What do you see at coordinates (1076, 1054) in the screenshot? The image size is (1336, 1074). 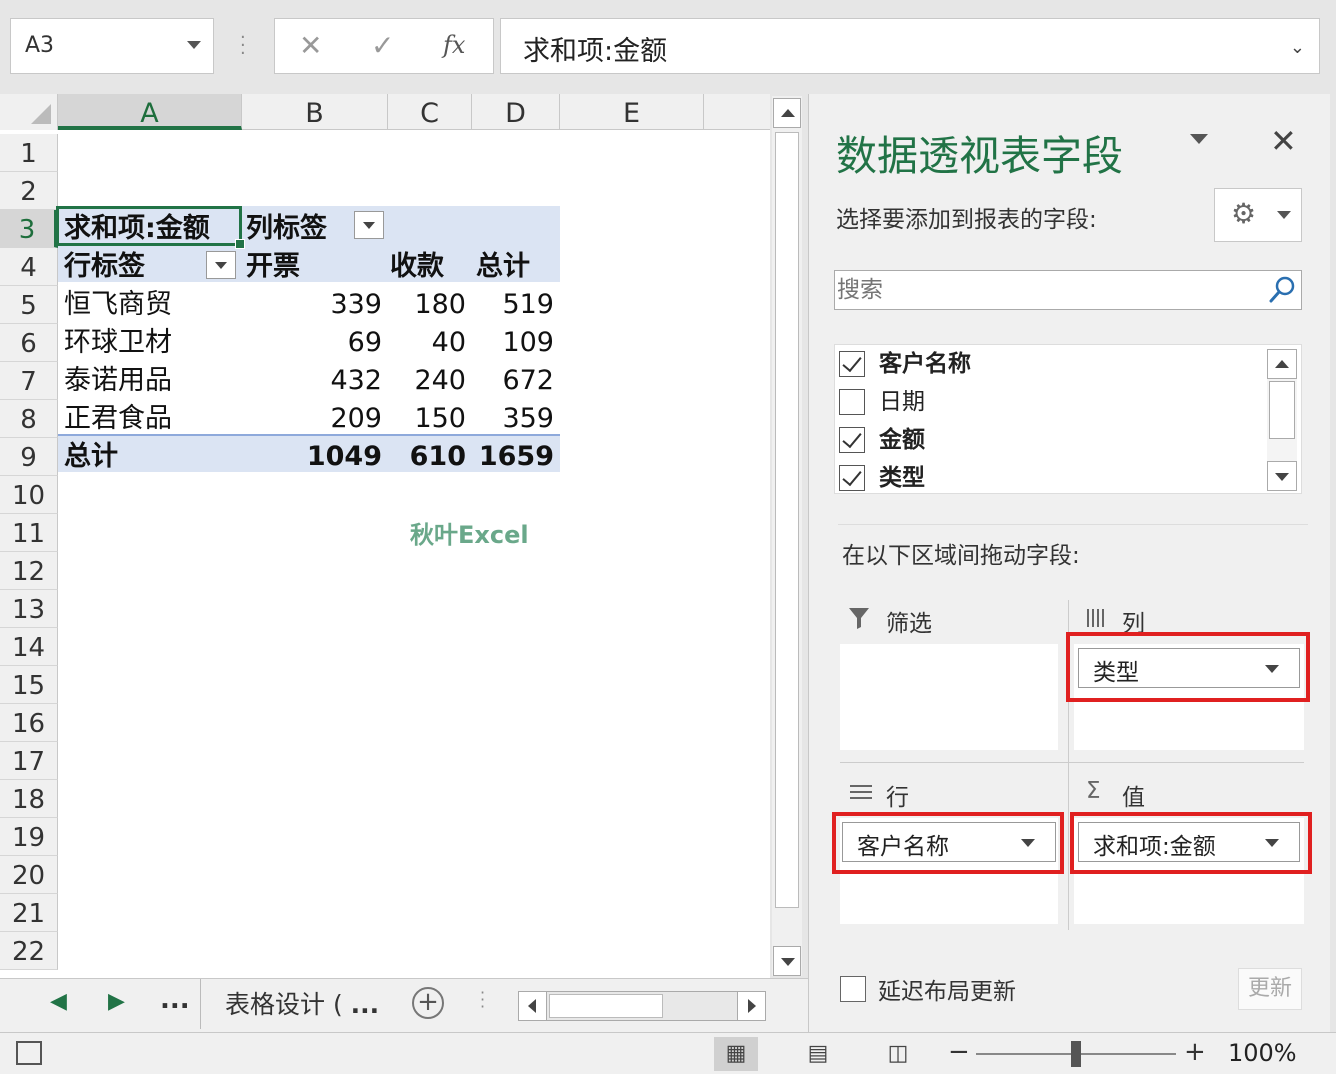 I see `zoom-slider-handle` at bounding box center [1076, 1054].